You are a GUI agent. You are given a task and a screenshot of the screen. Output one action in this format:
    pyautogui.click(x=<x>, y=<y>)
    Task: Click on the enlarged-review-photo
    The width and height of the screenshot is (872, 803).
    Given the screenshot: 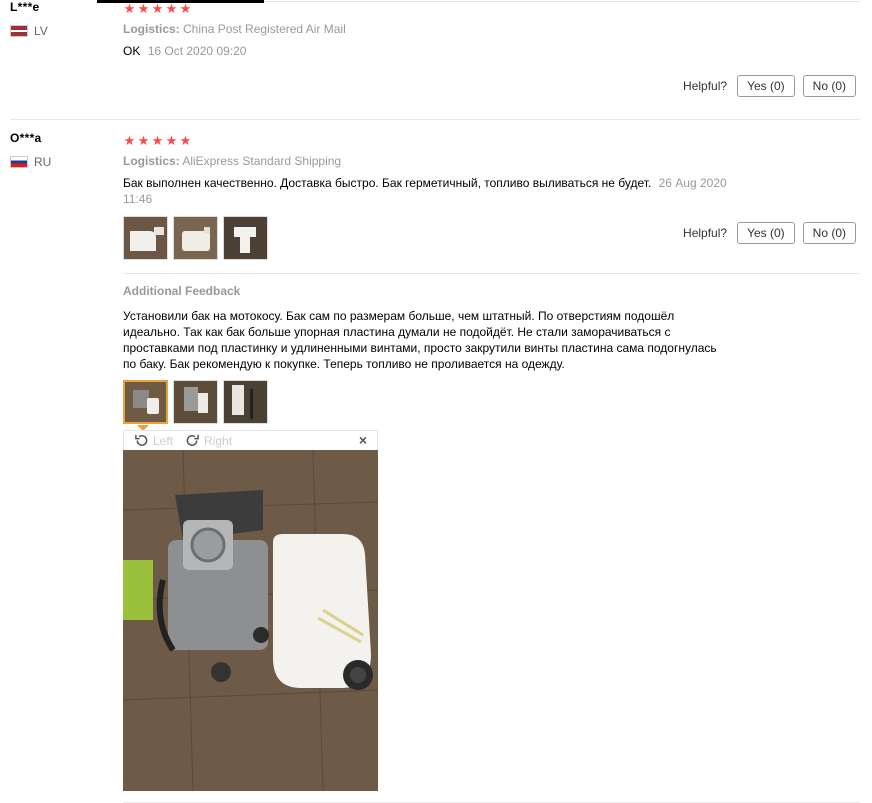 What is the action you would take?
    pyautogui.click(x=250, y=620)
    